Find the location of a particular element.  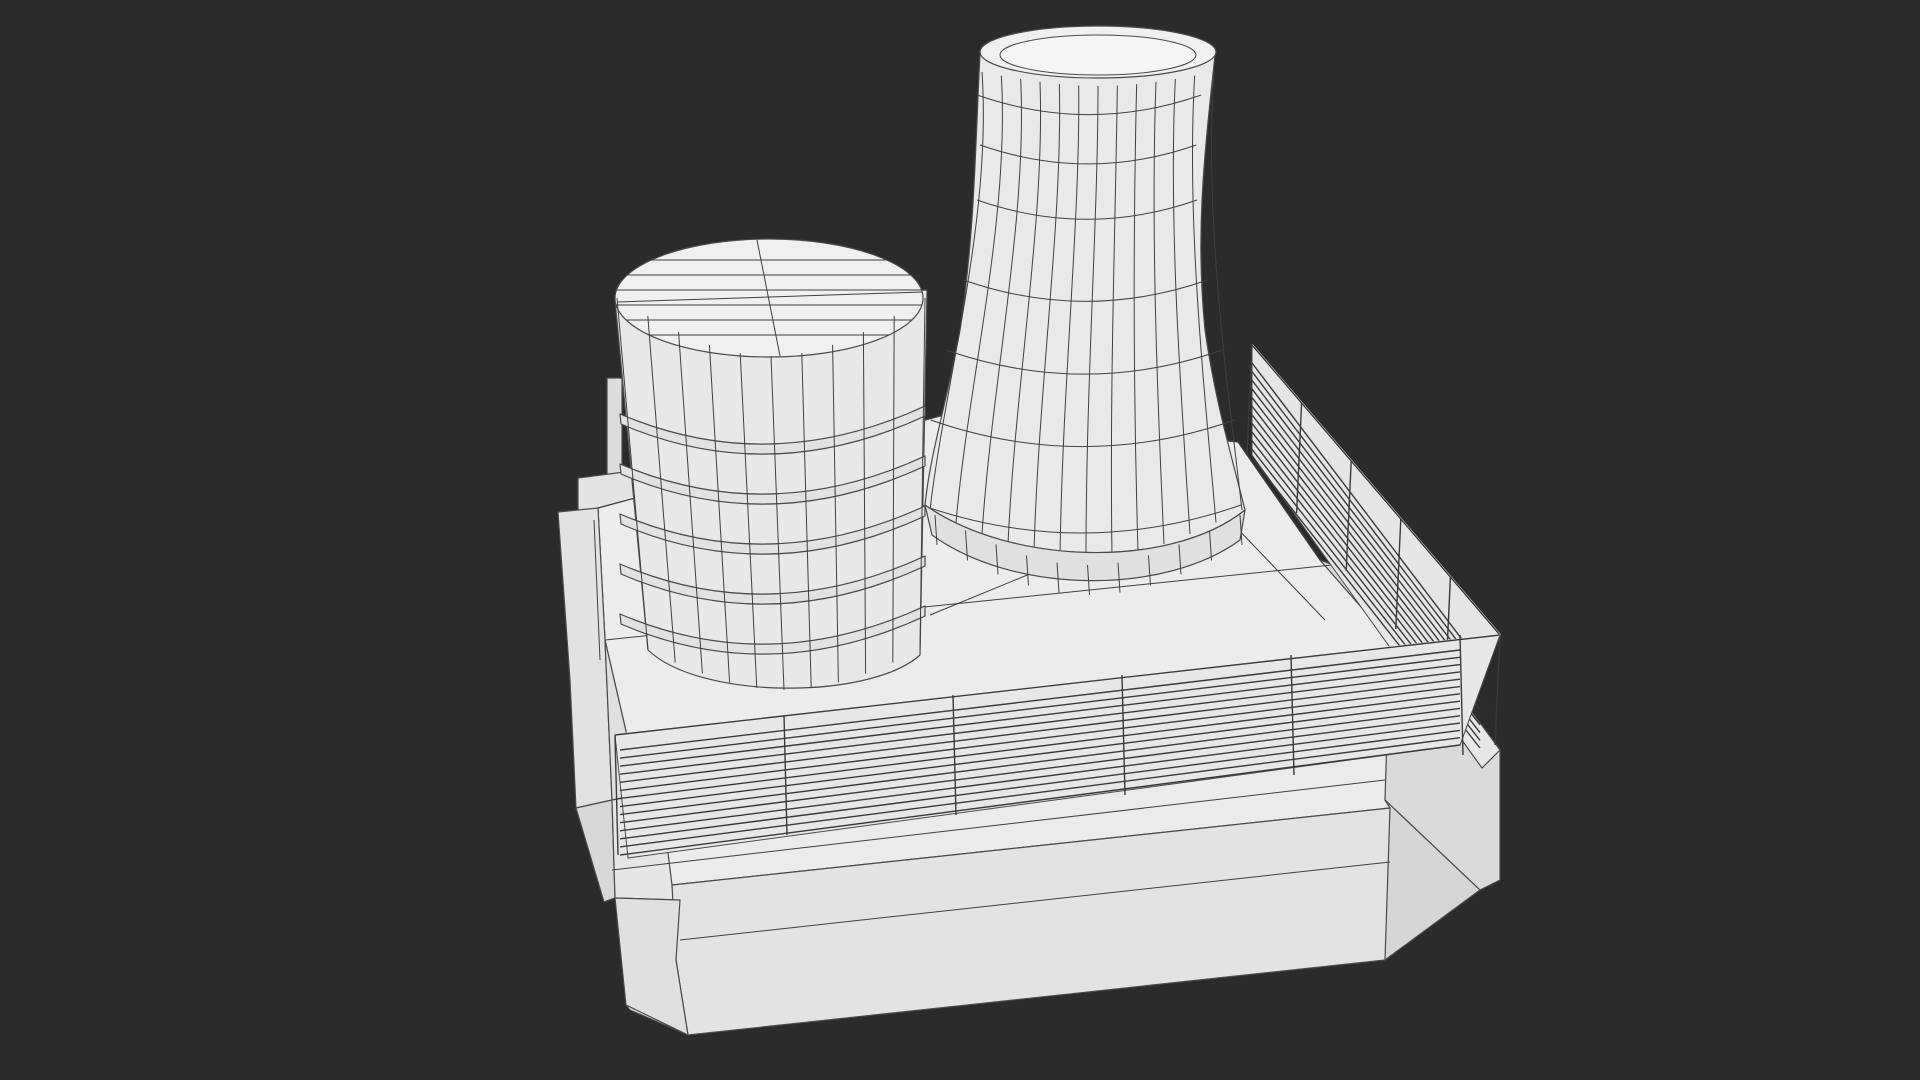

tower-opening is located at coordinates (1098, 55).